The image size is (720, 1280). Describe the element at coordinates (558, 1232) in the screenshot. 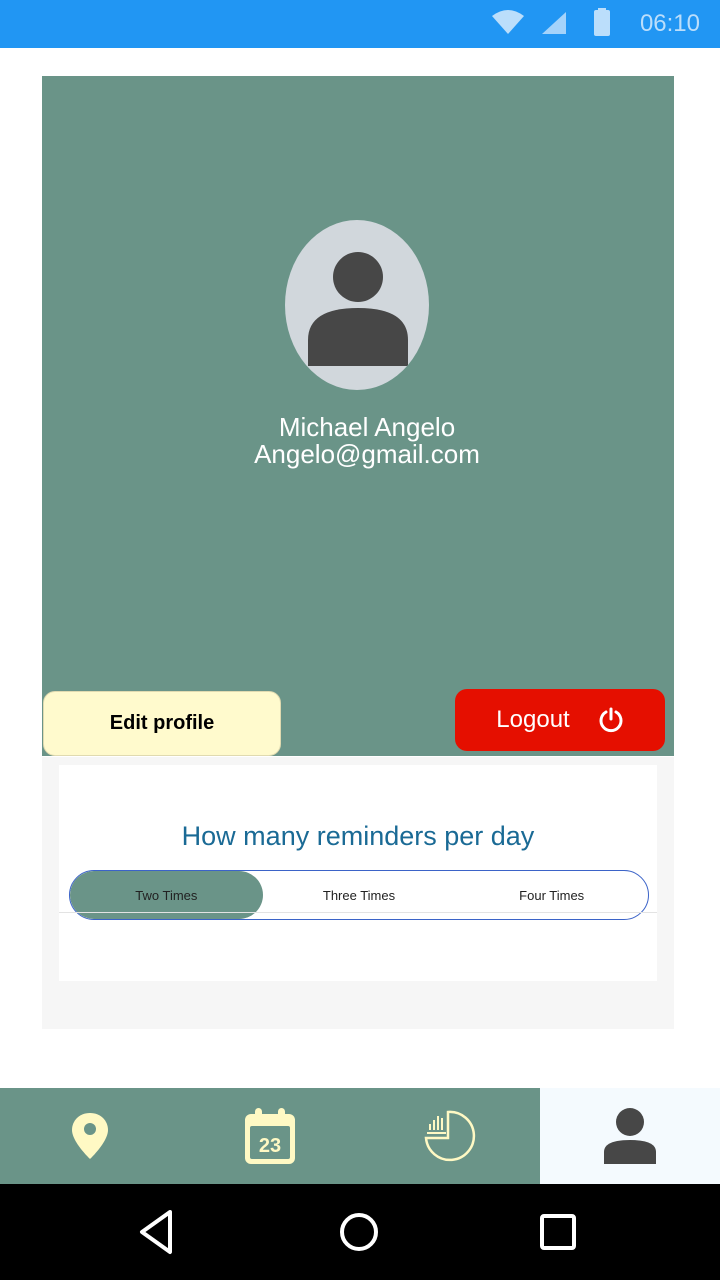

I see `recents-icon` at that location.